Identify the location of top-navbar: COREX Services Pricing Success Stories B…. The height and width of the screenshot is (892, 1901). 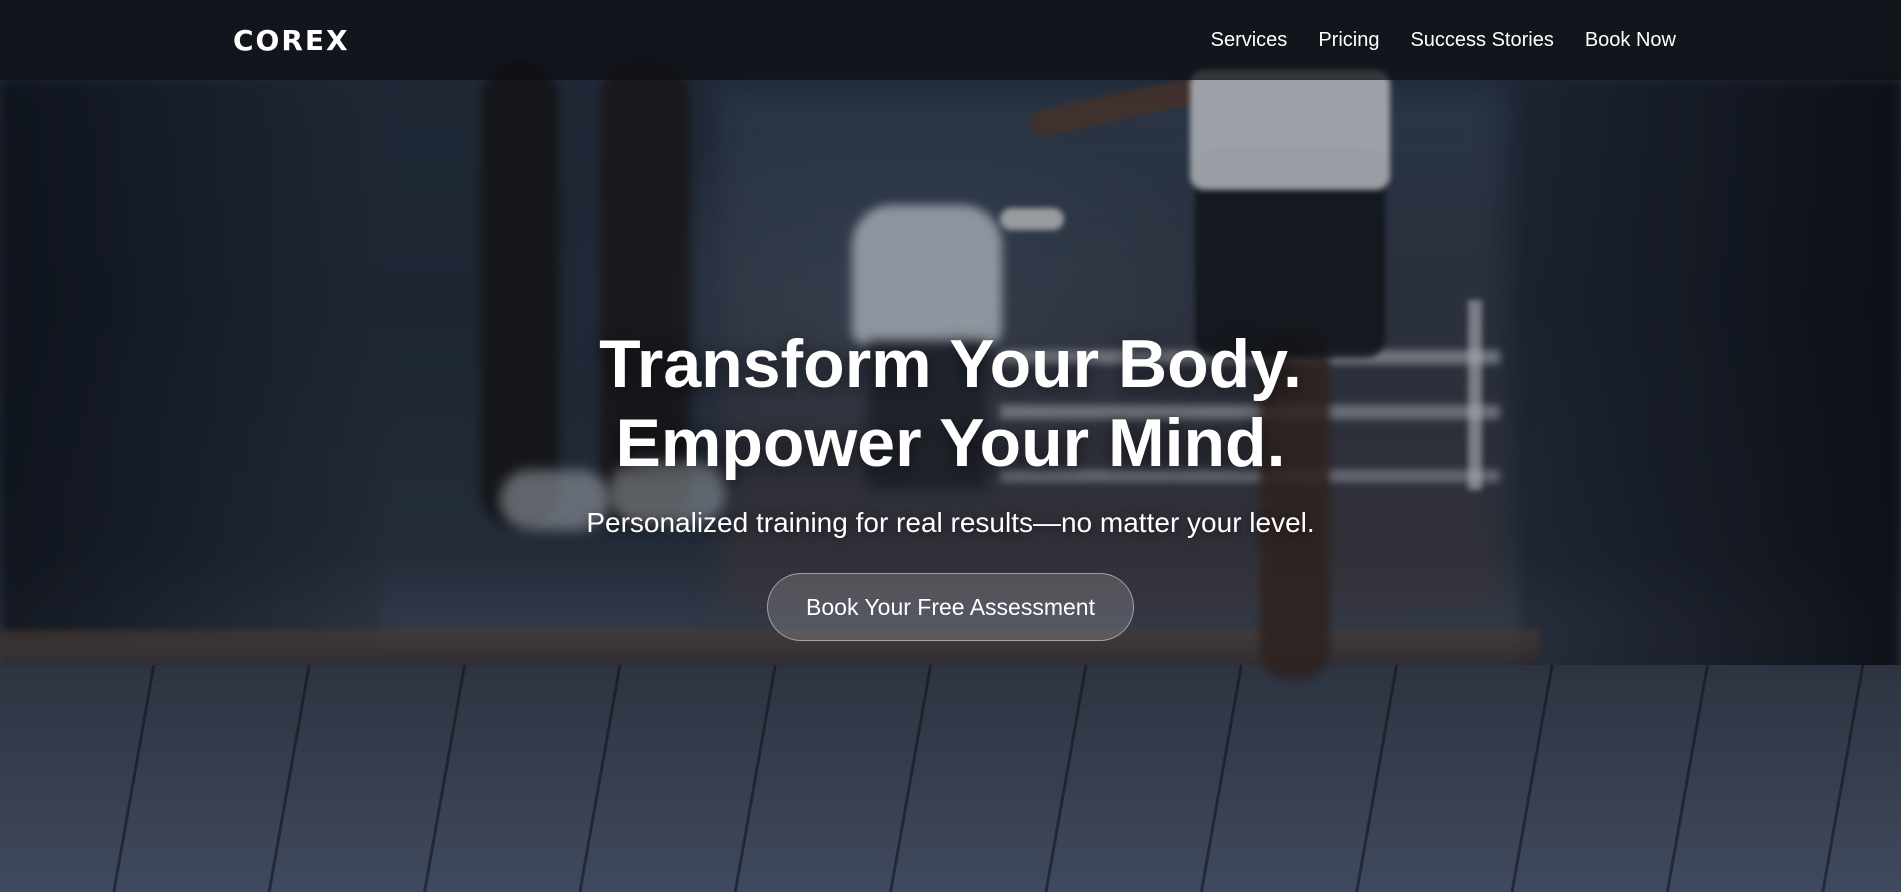
(950, 40).